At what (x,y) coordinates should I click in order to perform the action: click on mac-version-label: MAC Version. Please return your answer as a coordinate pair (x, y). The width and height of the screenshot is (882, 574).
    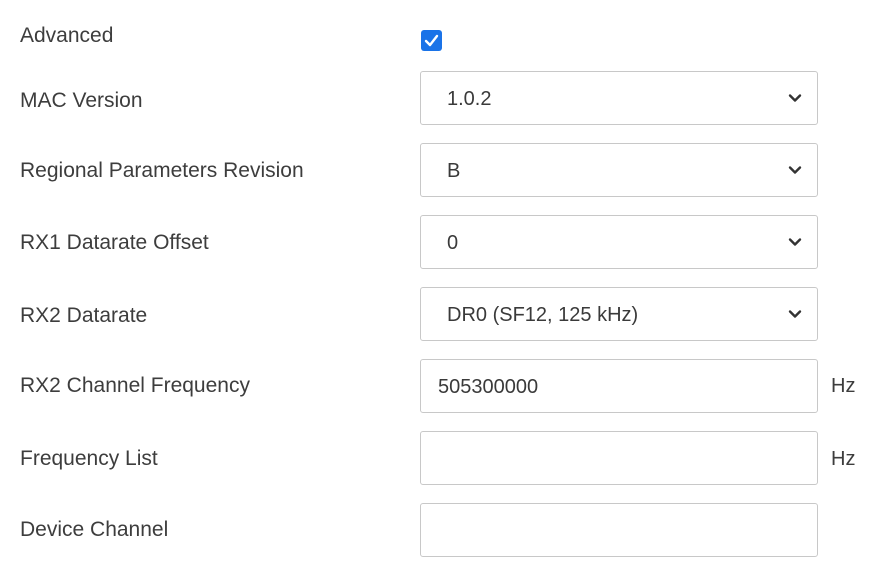
    Looking at the image, I should click on (81, 100).